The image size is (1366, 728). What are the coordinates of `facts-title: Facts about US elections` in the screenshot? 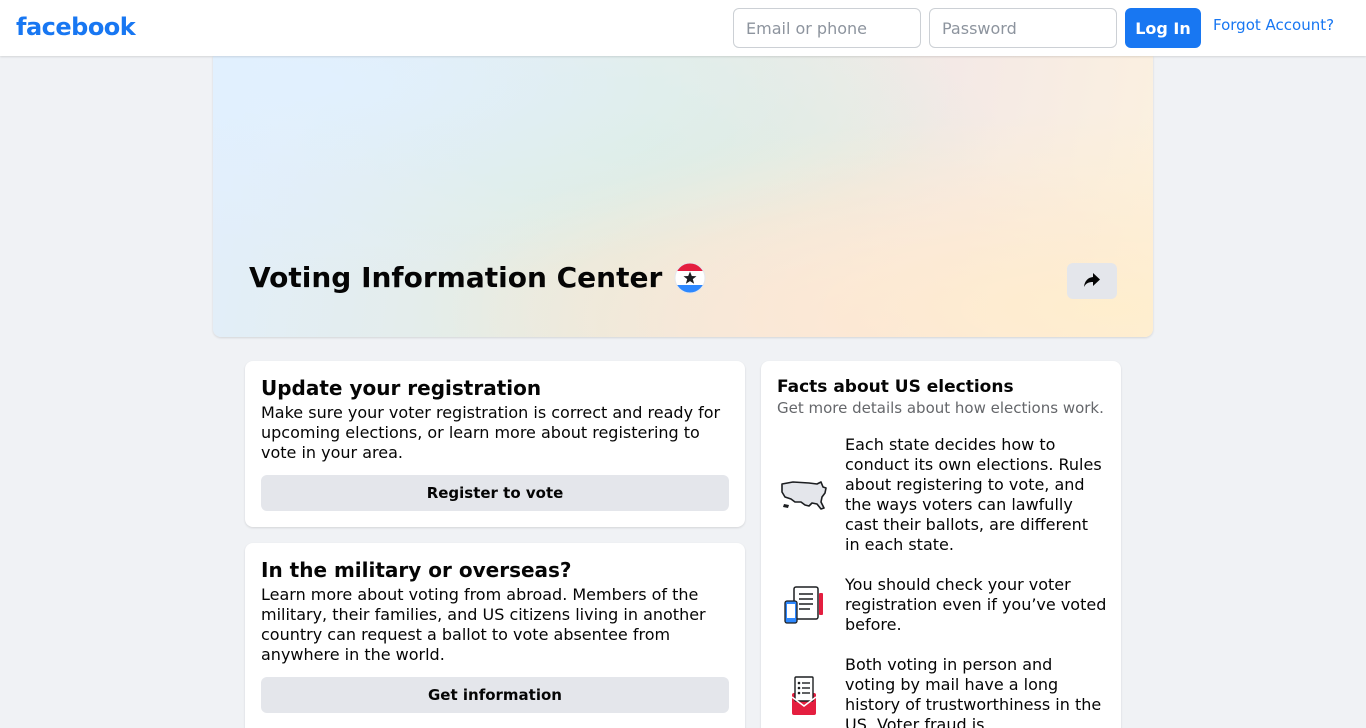 It's located at (895, 387).